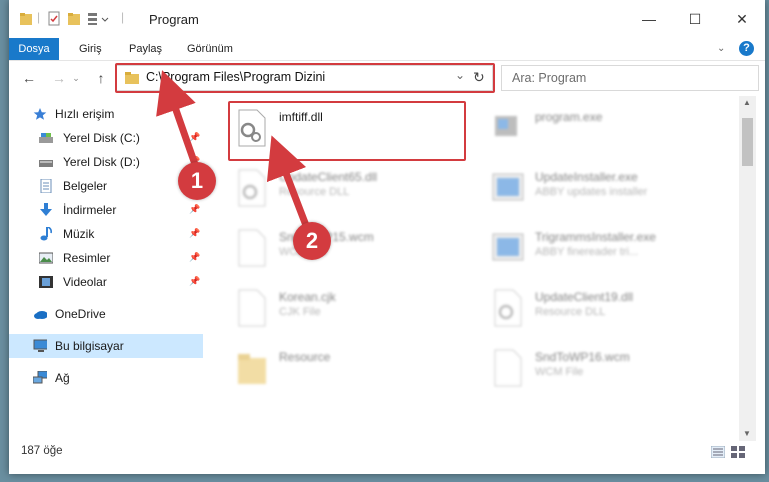 The image size is (769, 482). I want to click on arrow-to-file, so click(288, 183).